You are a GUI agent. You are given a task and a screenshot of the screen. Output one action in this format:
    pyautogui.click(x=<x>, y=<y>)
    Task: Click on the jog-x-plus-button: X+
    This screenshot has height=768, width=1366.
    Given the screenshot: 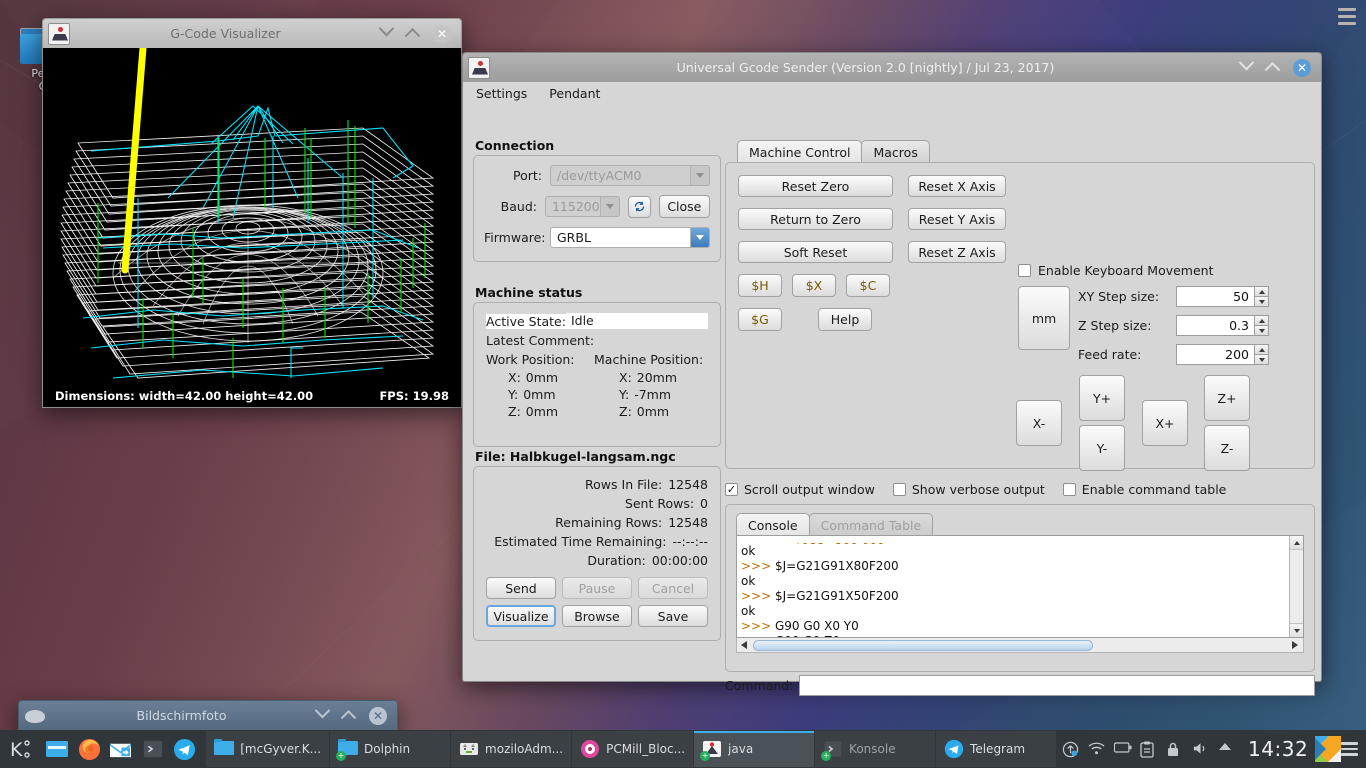 What is the action you would take?
    pyautogui.click(x=1165, y=423)
    